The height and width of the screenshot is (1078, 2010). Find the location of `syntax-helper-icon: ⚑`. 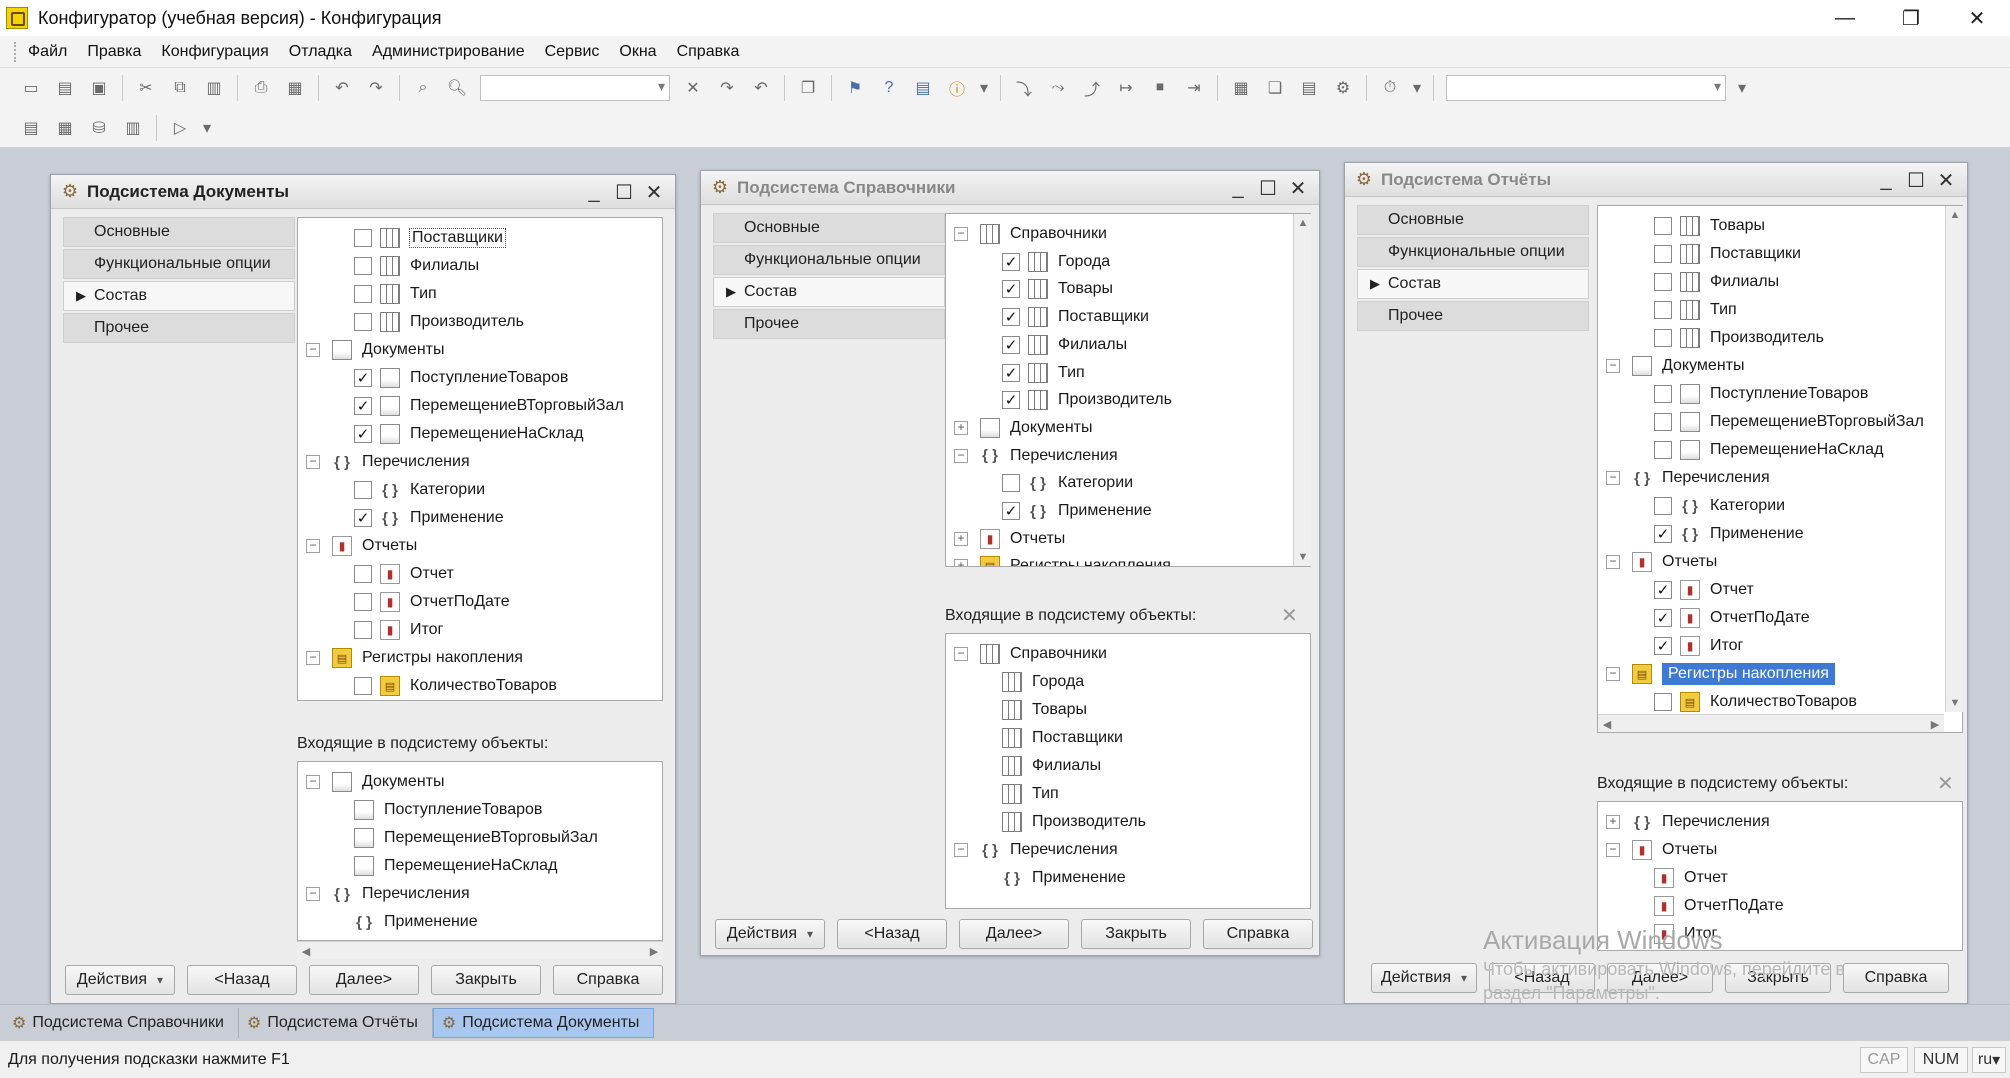

syntax-helper-icon: ⚑ is located at coordinates (855, 88).